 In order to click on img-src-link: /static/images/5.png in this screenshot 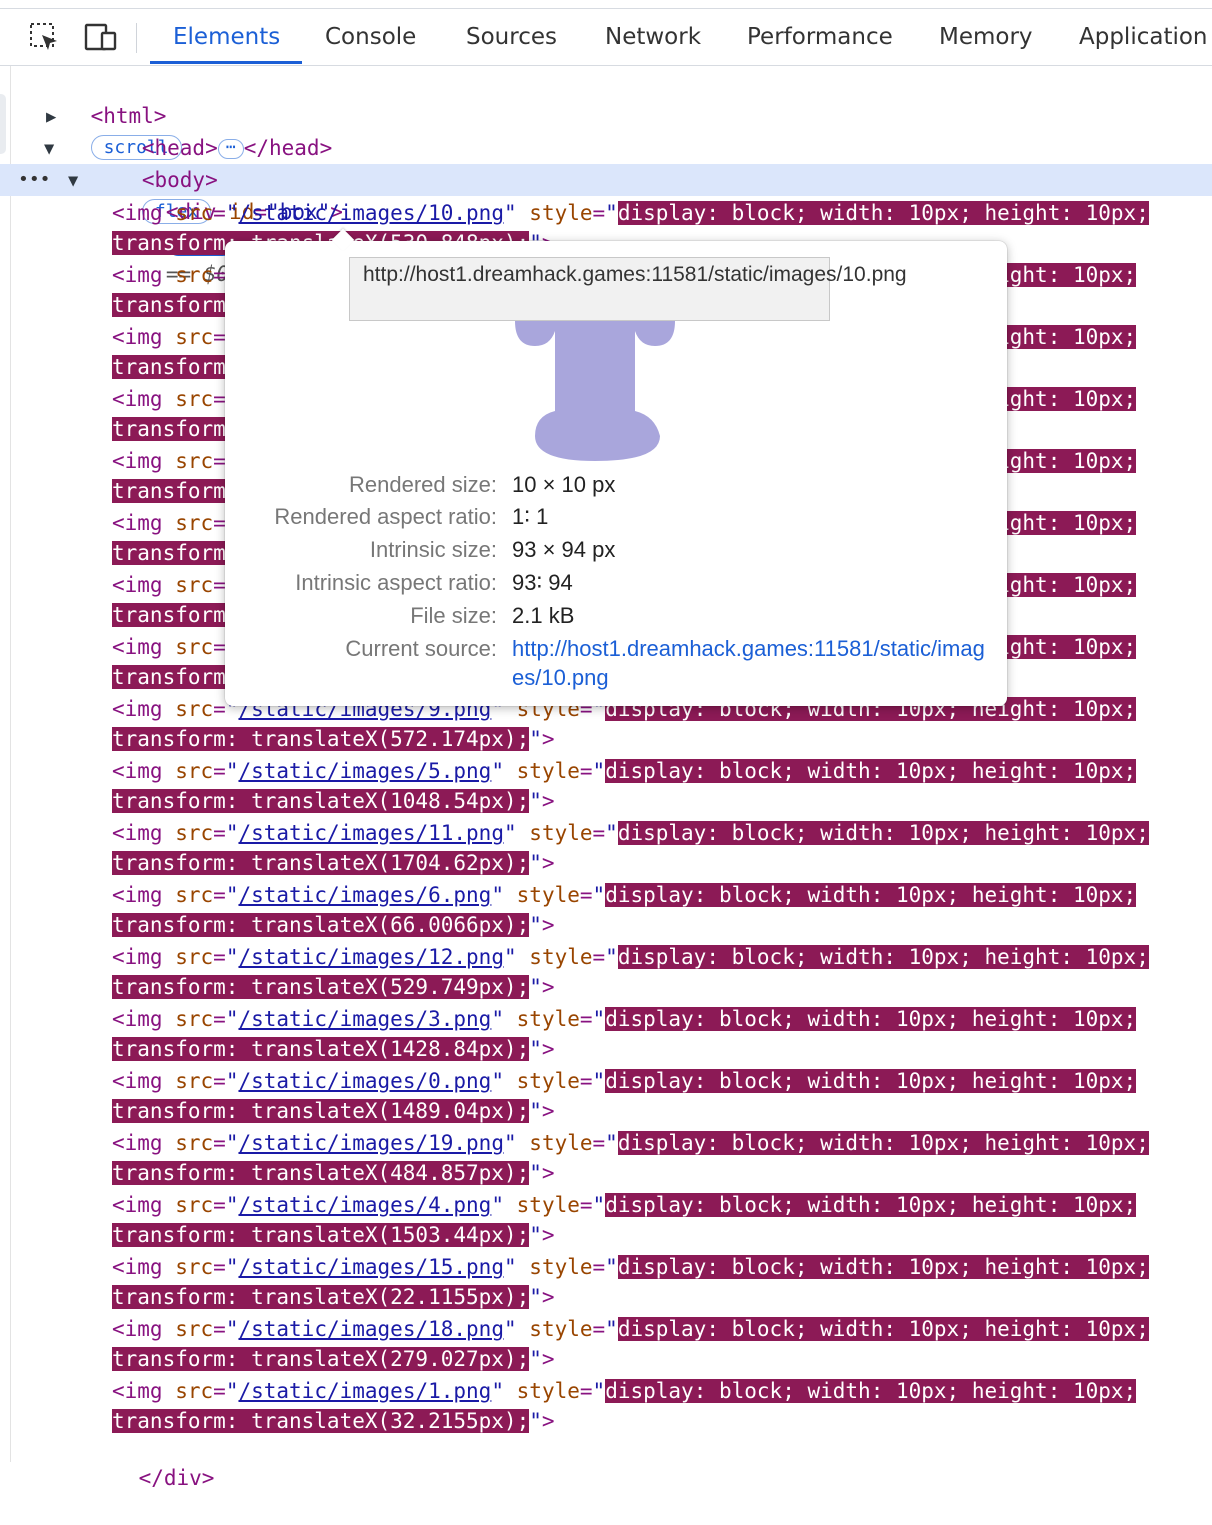, I will do `click(364, 771)`.